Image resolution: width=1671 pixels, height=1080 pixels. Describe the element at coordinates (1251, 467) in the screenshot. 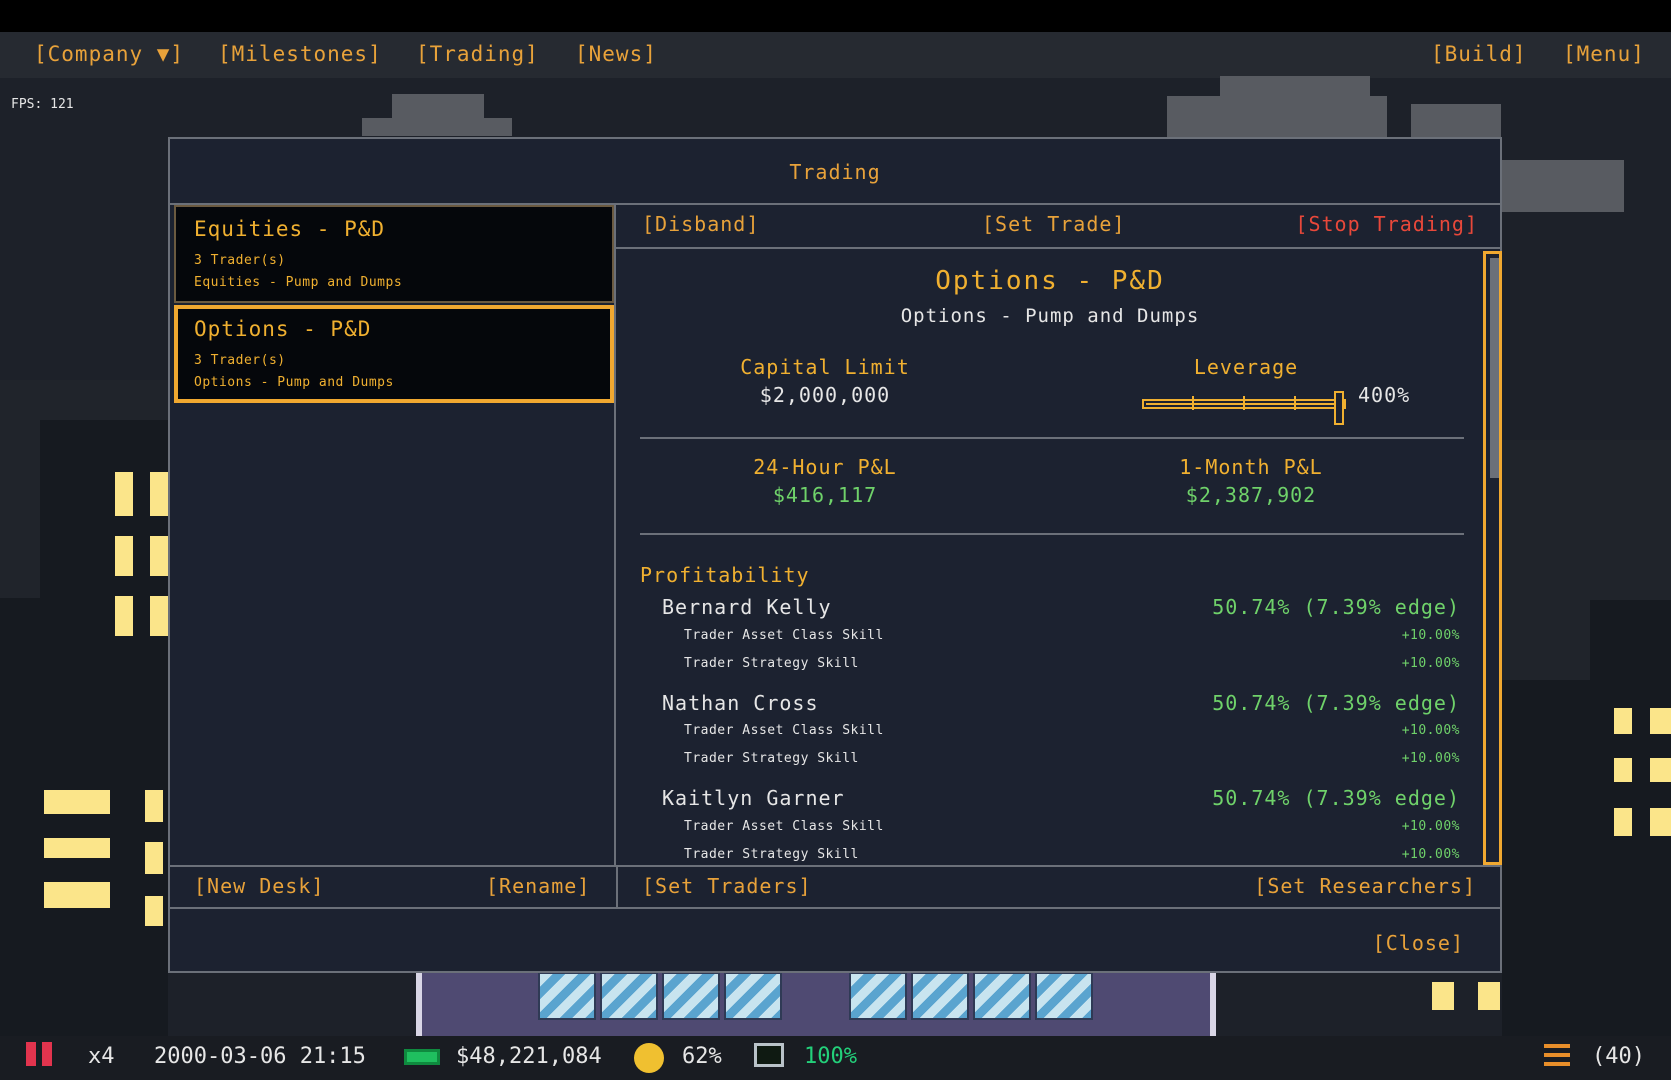

I see `pnl-1m-label: 1-Month P&L` at that location.